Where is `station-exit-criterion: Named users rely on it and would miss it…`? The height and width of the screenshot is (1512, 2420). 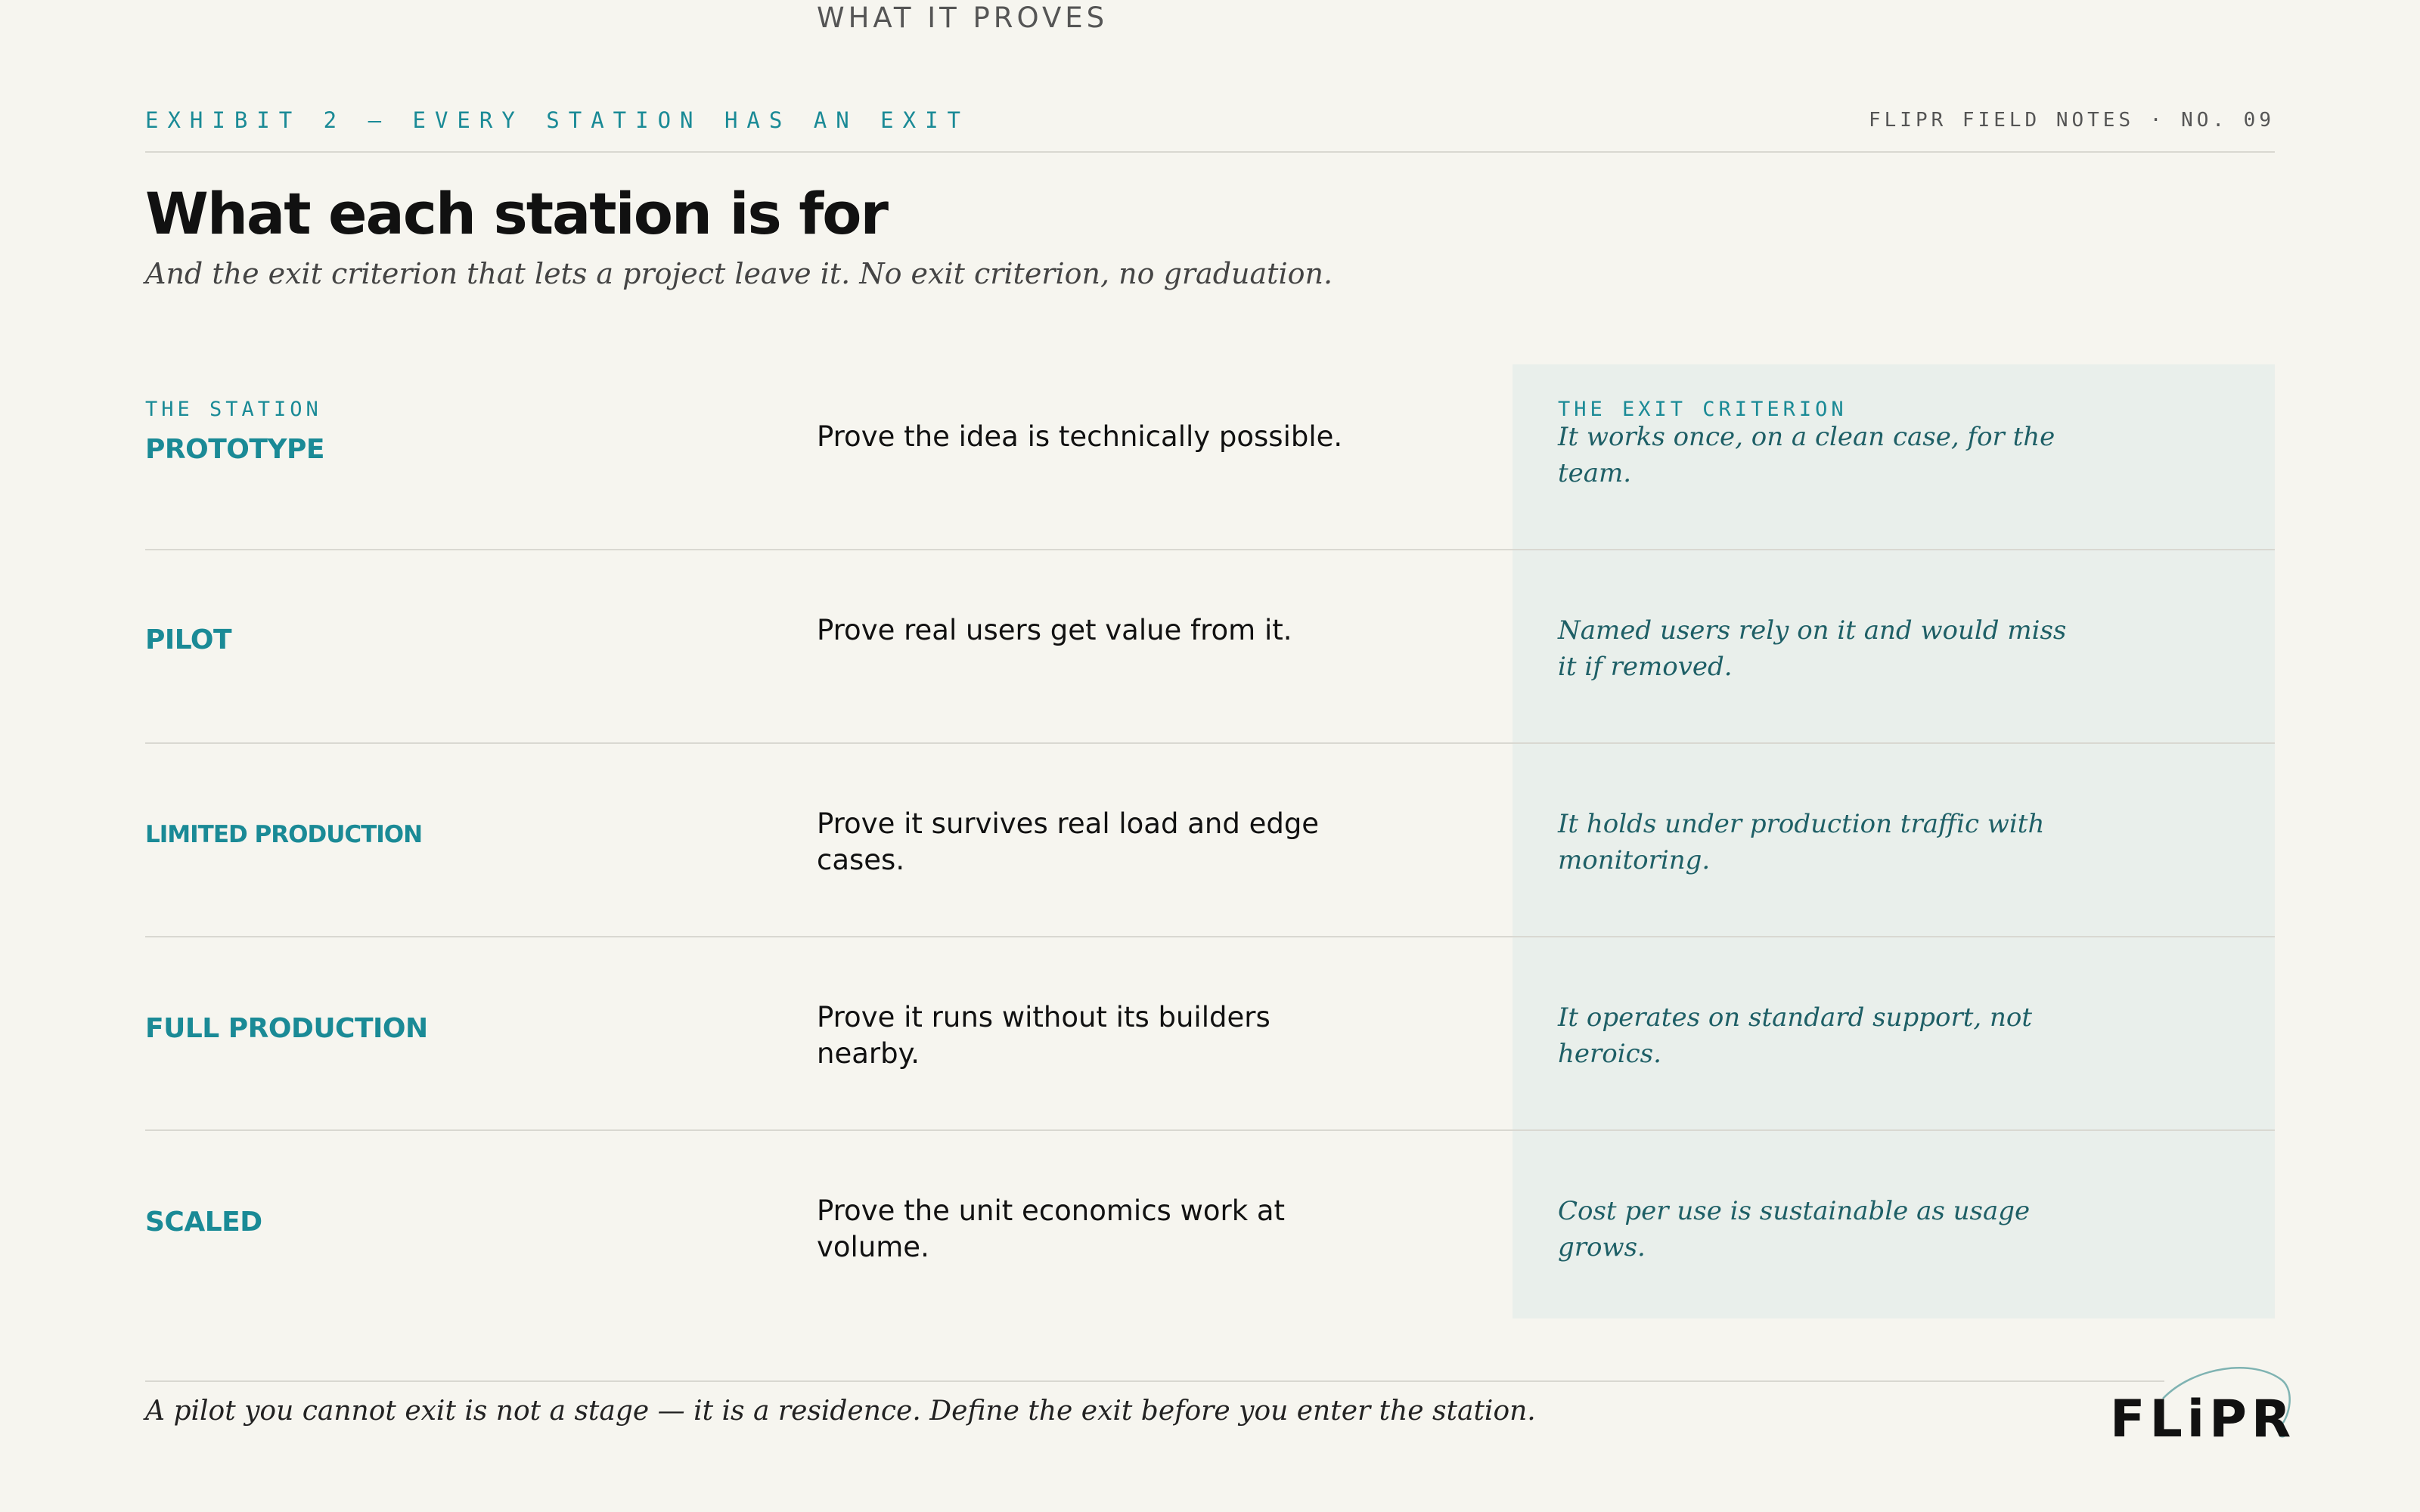
station-exit-criterion: Named users rely on it and would miss it… is located at coordinates (1812, 648).